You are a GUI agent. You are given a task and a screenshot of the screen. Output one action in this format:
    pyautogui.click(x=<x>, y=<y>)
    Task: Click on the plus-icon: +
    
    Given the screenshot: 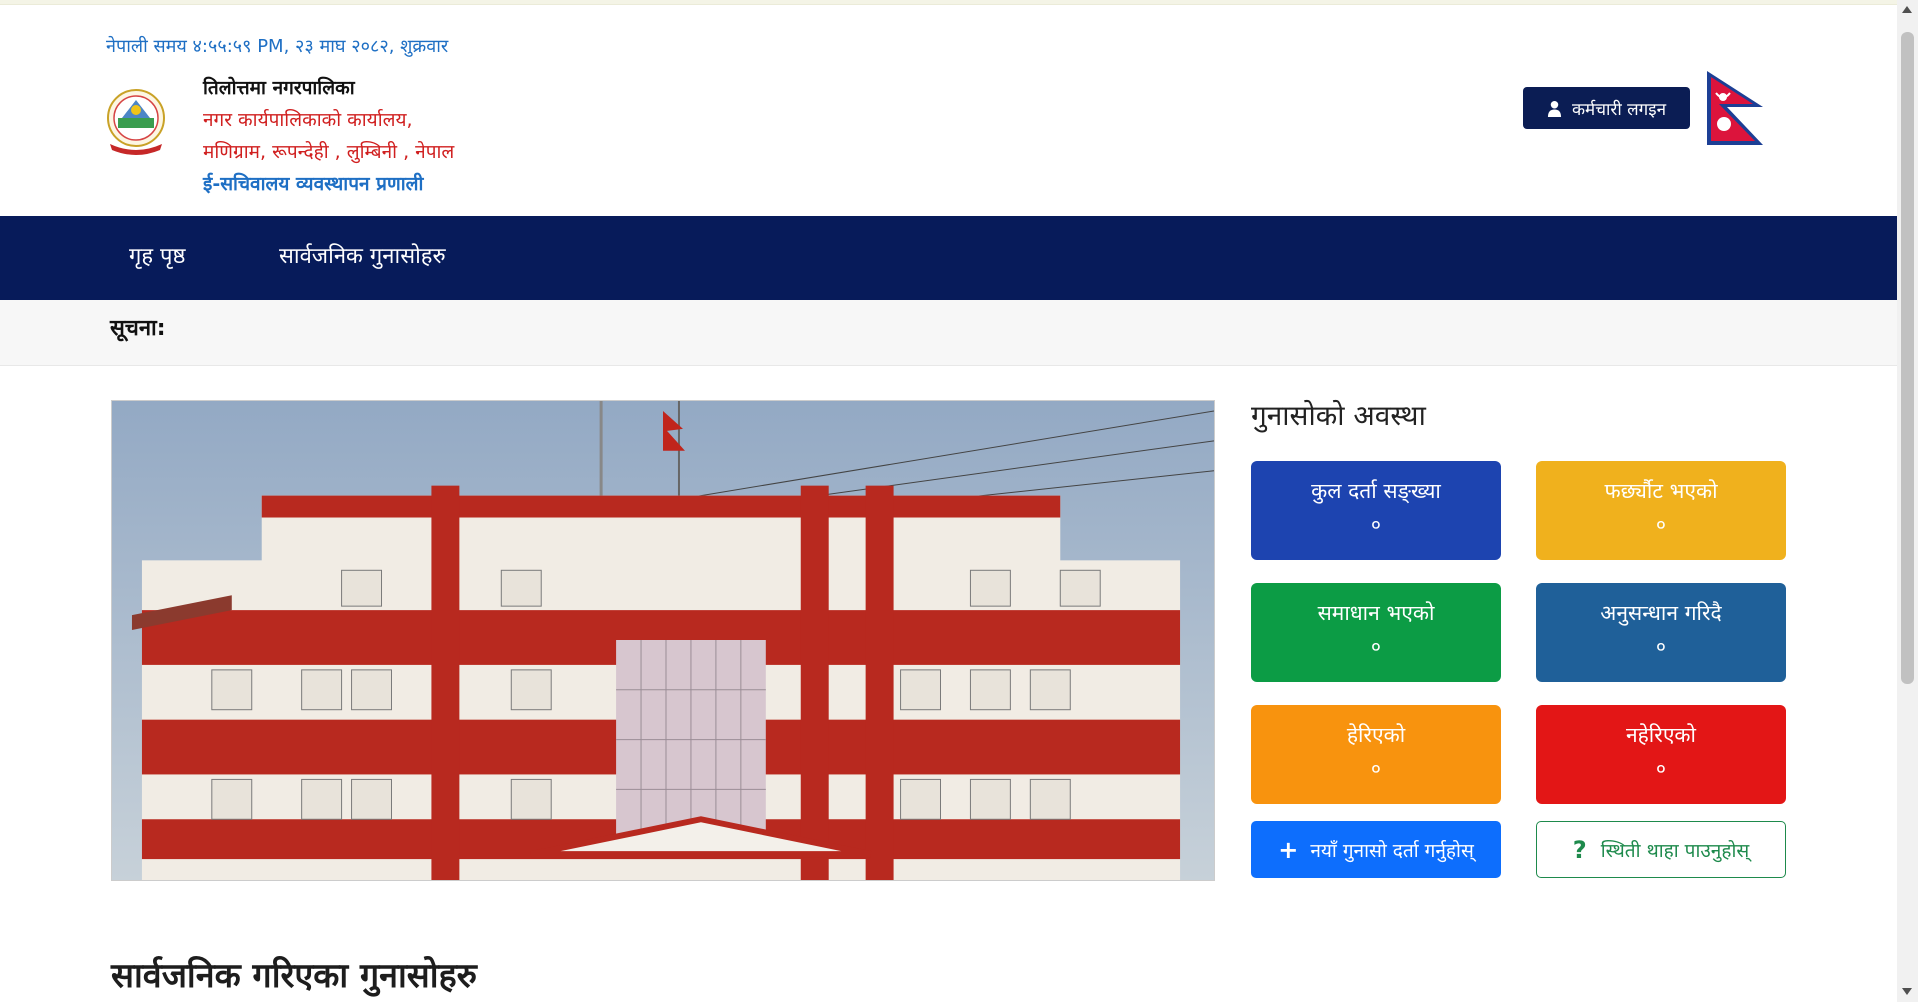 What is the action you would take?
    pyautogui.click(x=1288, y=849)
    